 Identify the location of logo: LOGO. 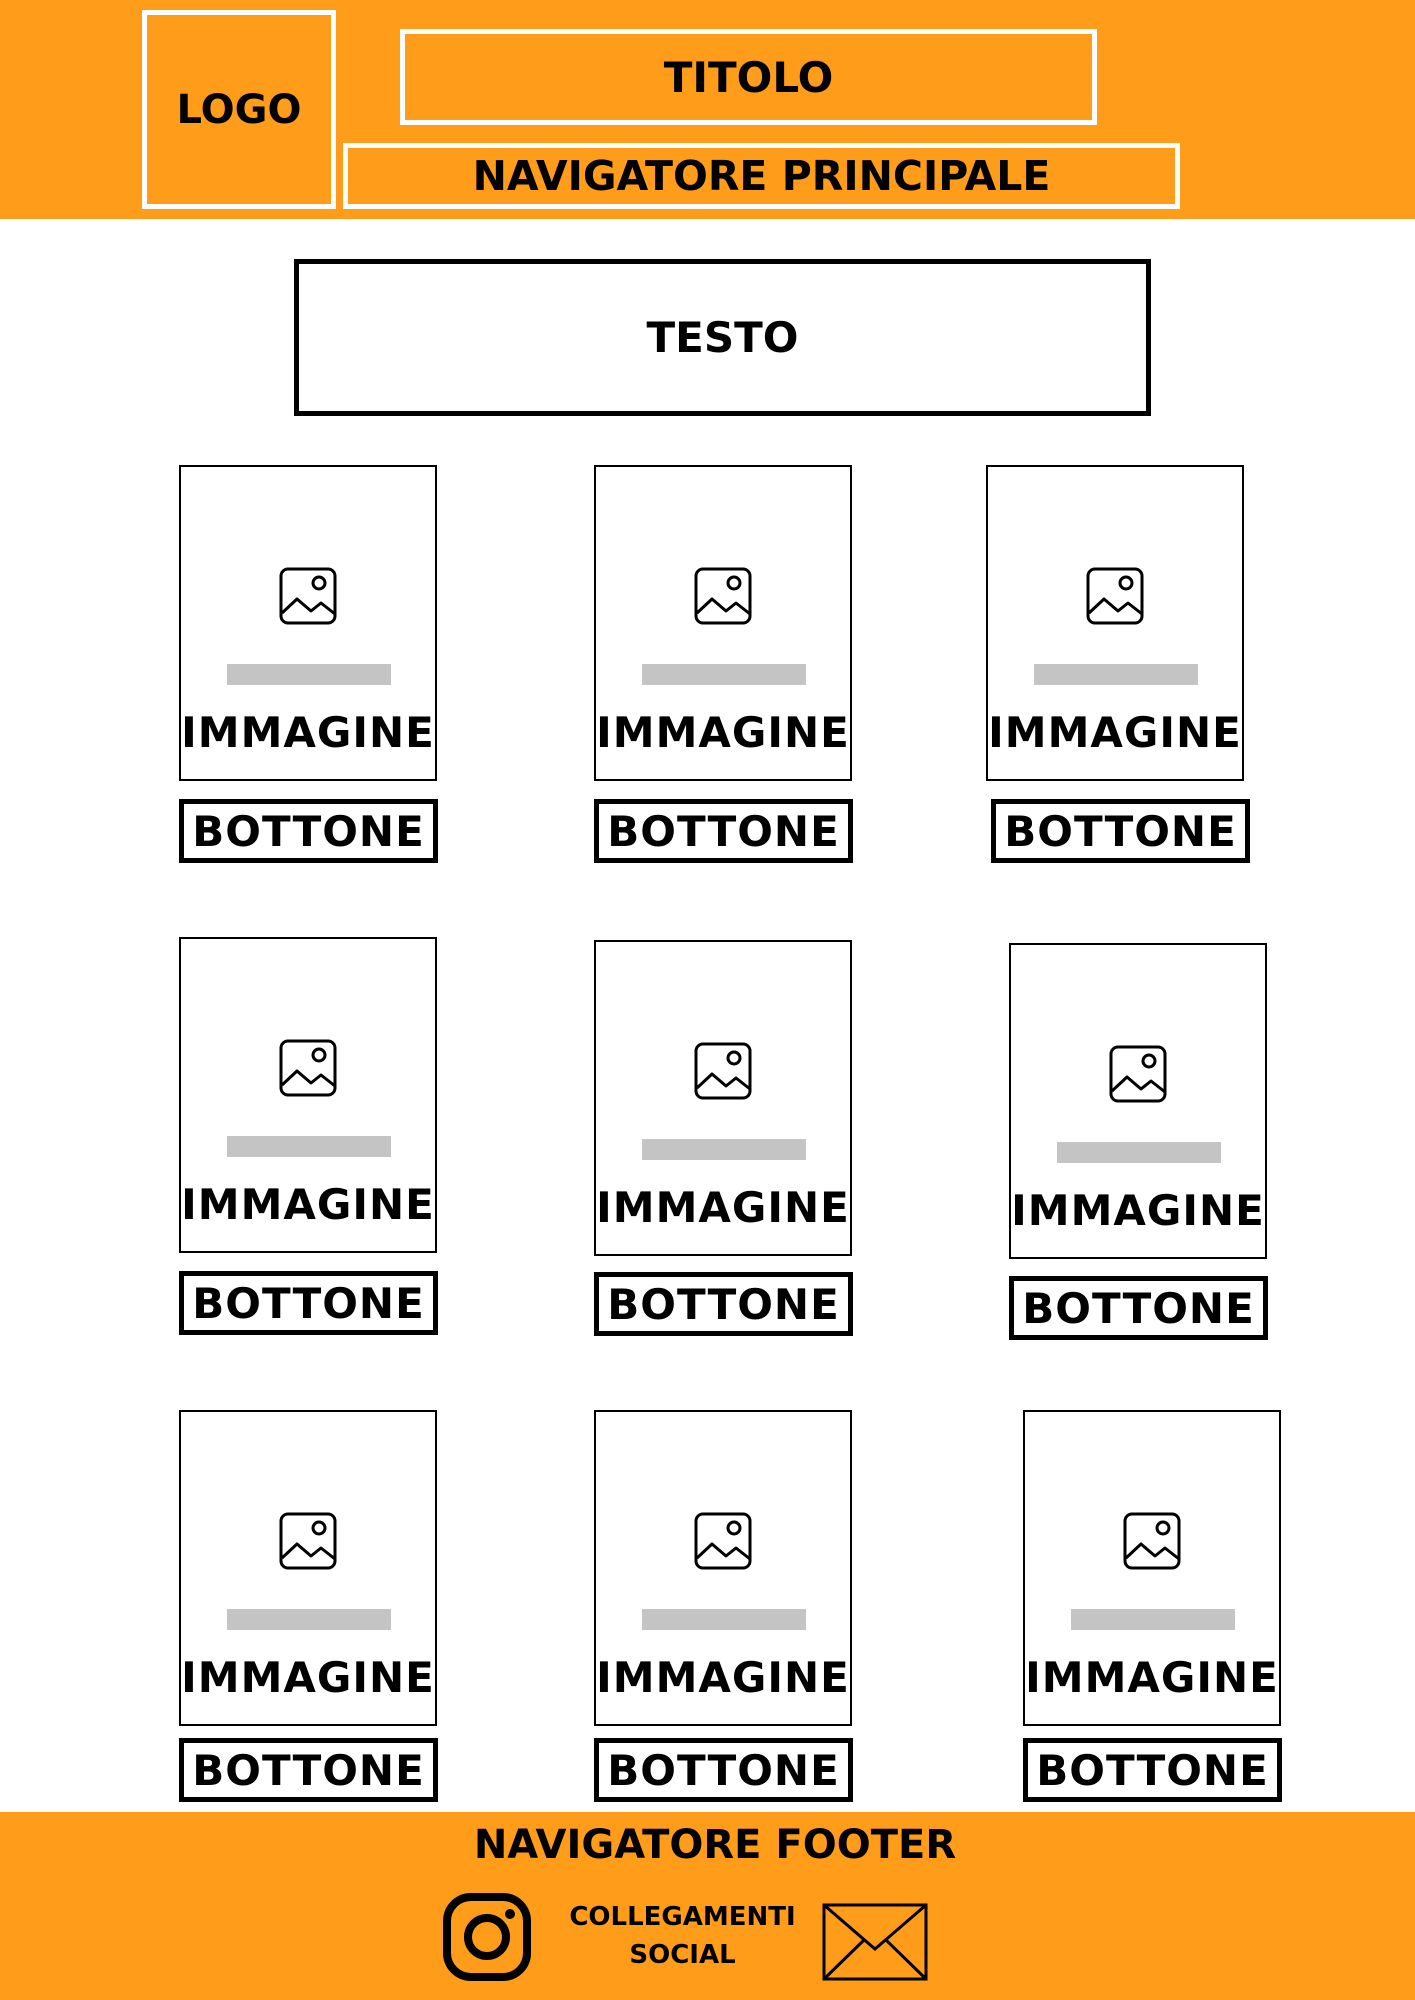
(239, 109).